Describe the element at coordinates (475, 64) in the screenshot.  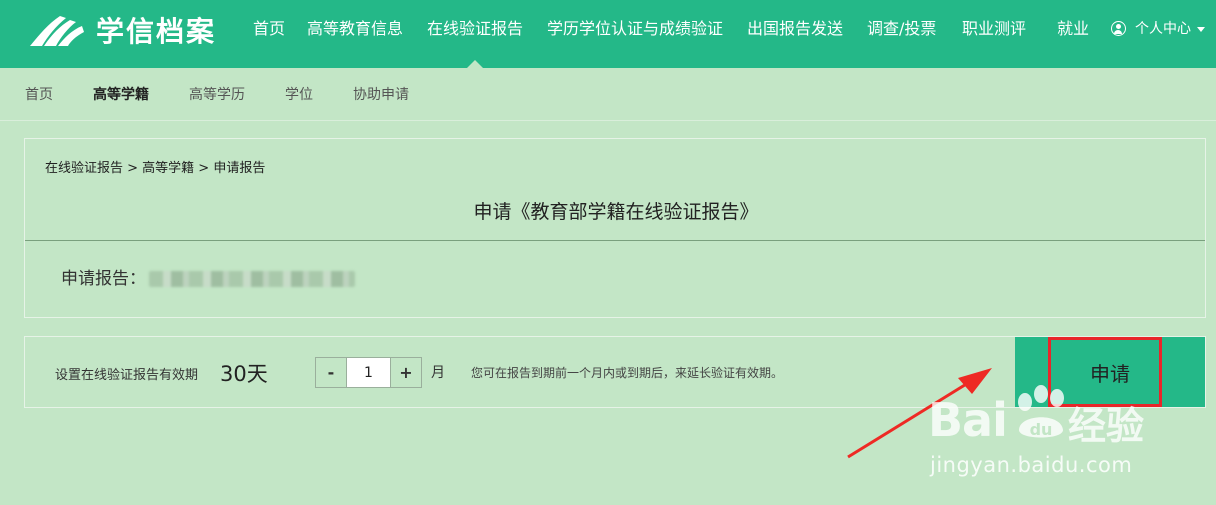
I see `active-nav-indicator` at that location.